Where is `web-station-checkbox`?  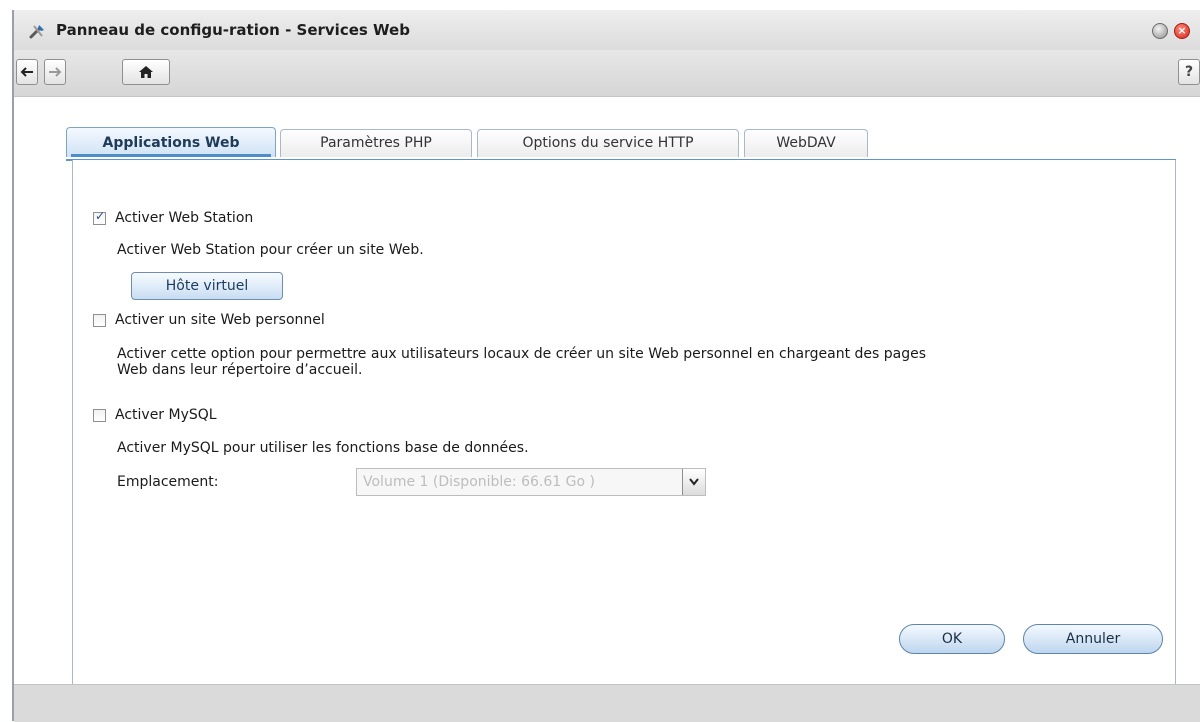
web-station-checkbox is located at coordinates (99, 217).